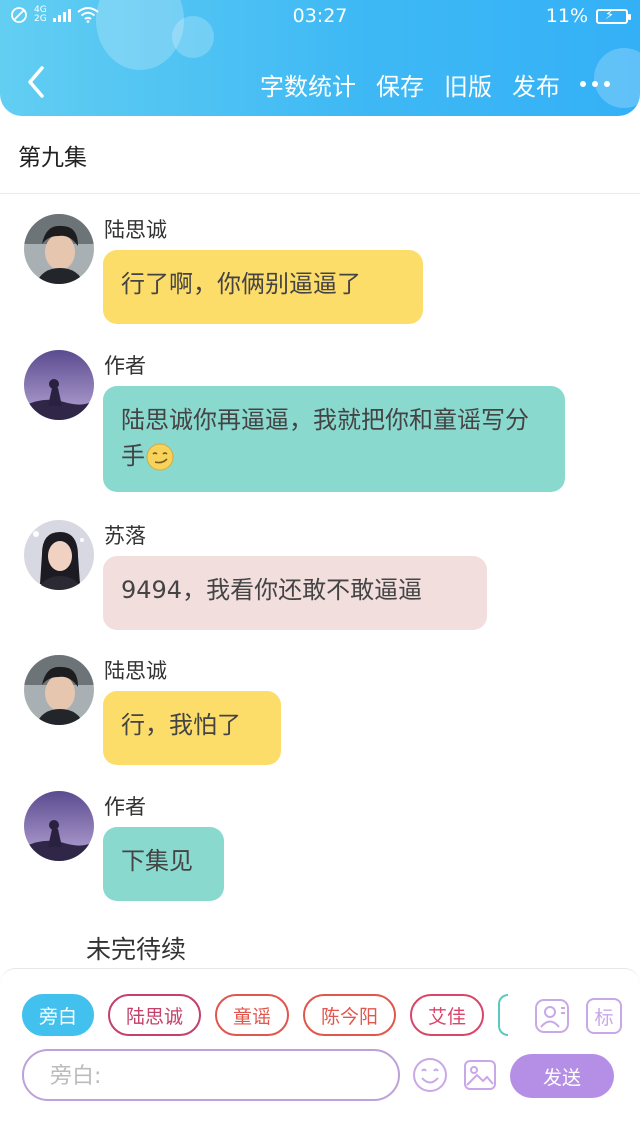 Image resolution: width=640 pixels, height=1139 pixels. Describe the element at coordinates (430, 1075) in the screenshot. I see `emoji-icon` at that location.